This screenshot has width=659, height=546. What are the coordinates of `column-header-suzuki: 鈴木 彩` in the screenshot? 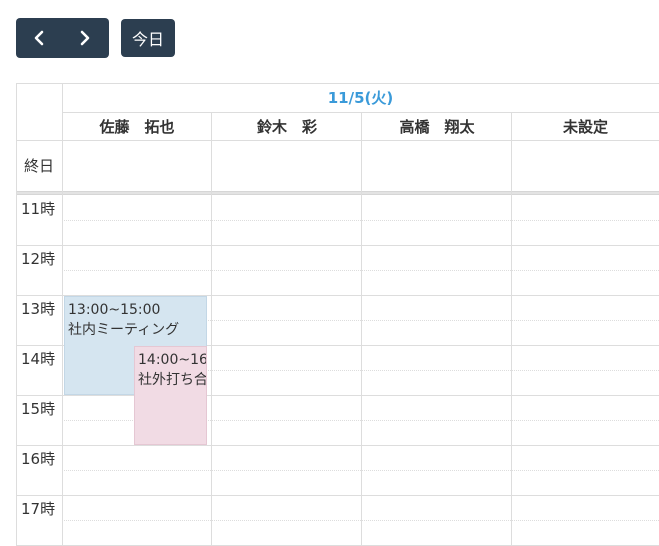 It's located at (286, 126).